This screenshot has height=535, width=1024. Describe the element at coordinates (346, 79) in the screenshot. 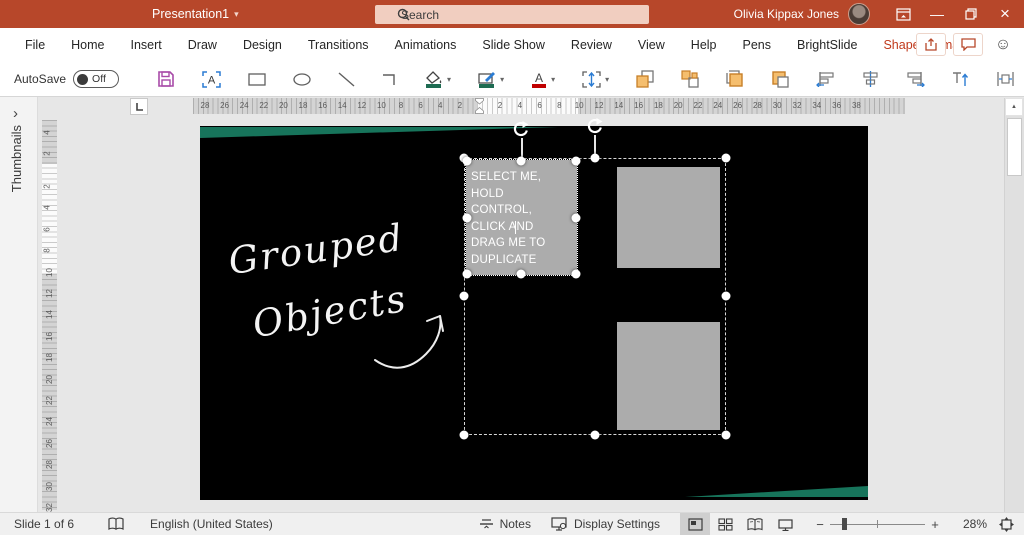

I see `line-shape-button` at that location.